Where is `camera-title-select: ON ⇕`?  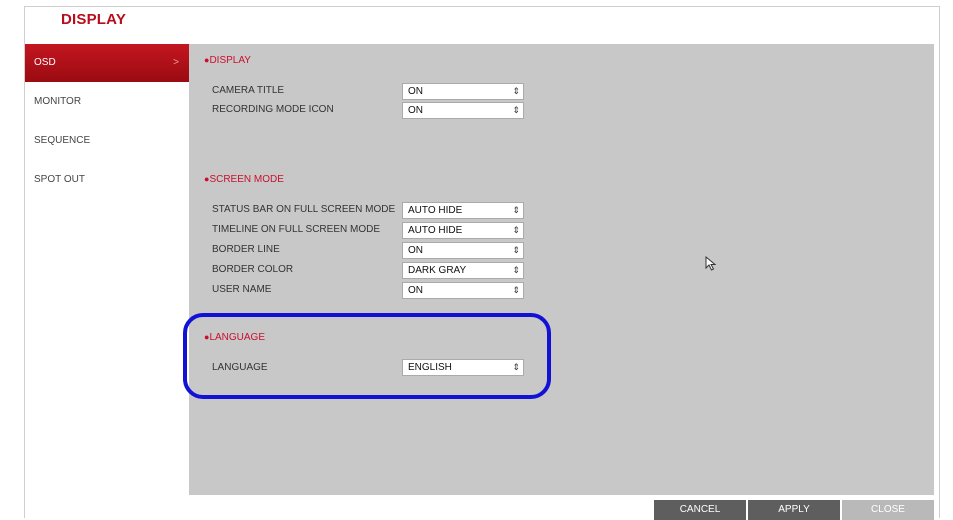 camera-title-select: ON ⇕ is located at coordinates (463, 91).